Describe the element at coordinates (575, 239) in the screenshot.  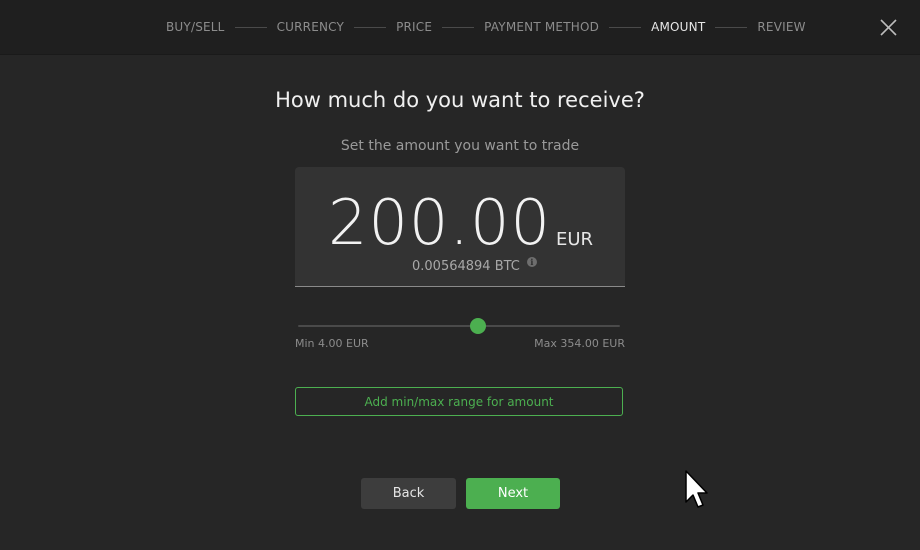
I see `amount-currency: EUR` at that location.